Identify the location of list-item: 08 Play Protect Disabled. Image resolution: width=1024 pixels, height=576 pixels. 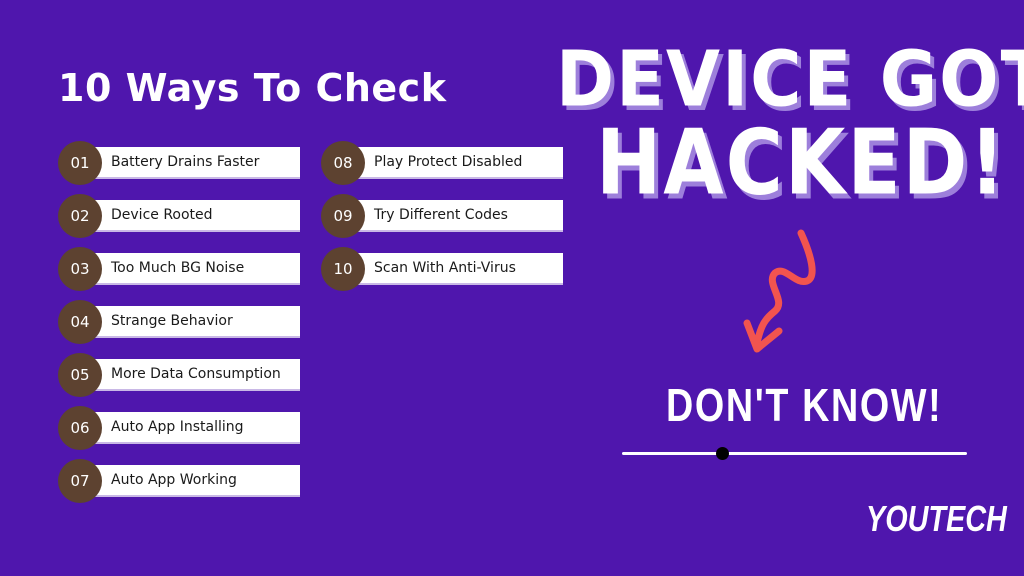
(443, 163).